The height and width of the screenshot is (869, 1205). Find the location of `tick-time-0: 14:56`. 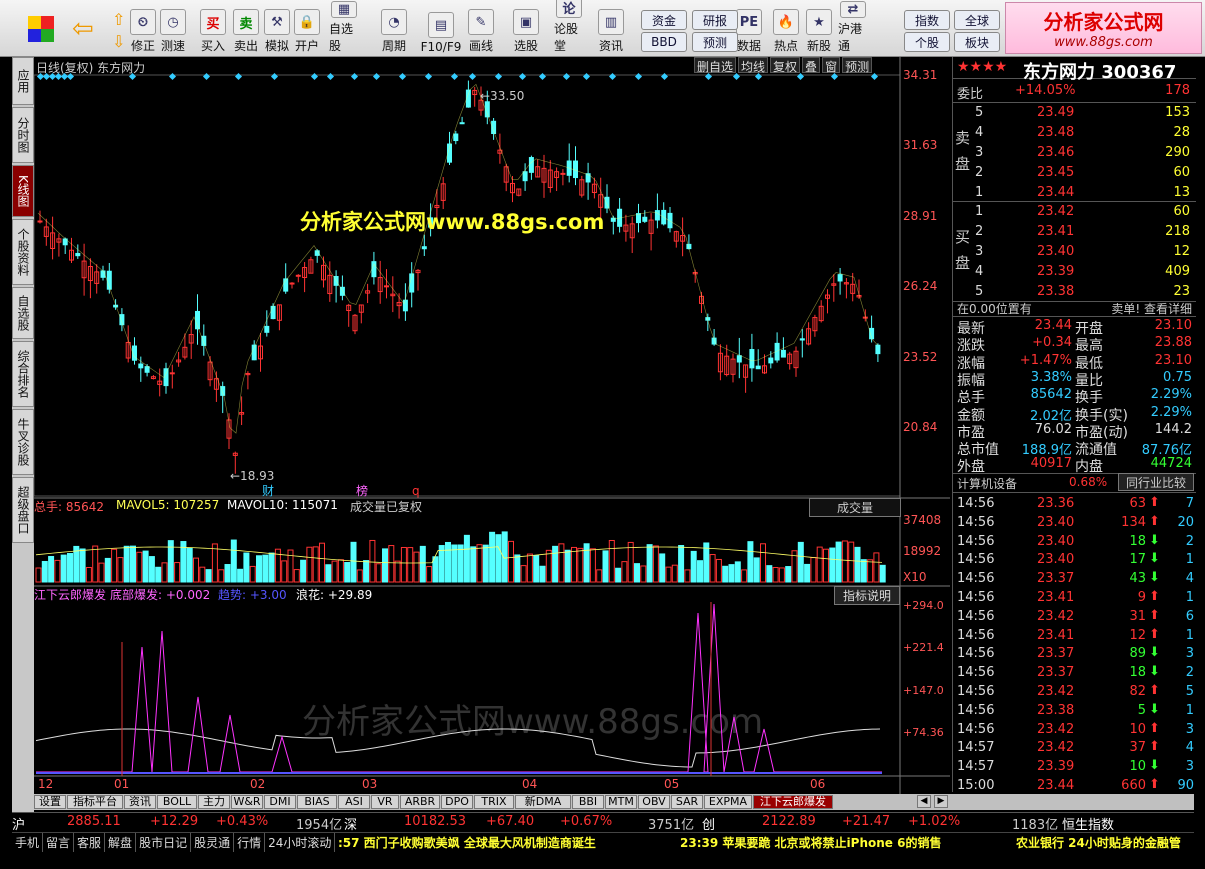

tick-time-0: 14:56 is located at coordinates (976, 503).